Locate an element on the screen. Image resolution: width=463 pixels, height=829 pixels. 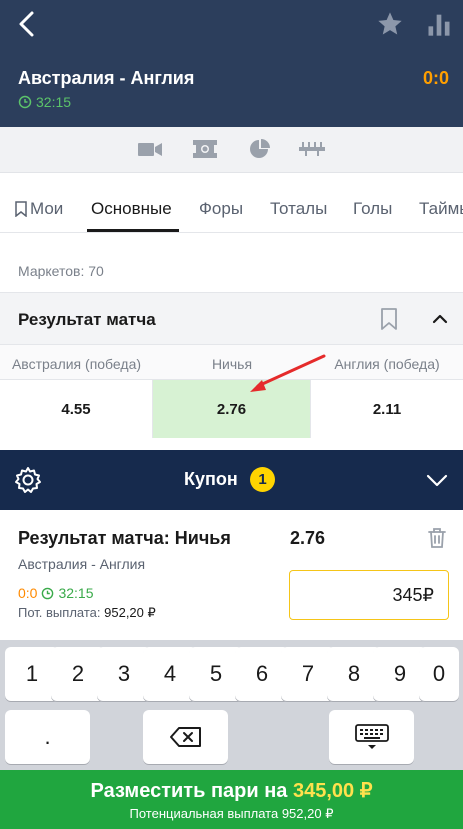
coupon-title: Купон is located at coordinates (211, 479).